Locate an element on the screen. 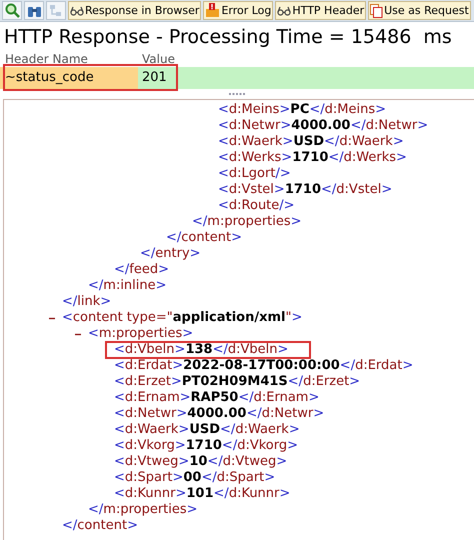  window-title: HTTP Response - Processing Time = 15486 ms is located at coordinates (228, 37).